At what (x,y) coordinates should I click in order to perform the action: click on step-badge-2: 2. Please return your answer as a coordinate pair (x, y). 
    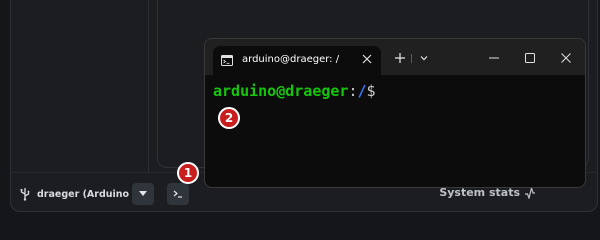
    Looking at the image, I should click on (229, 118).